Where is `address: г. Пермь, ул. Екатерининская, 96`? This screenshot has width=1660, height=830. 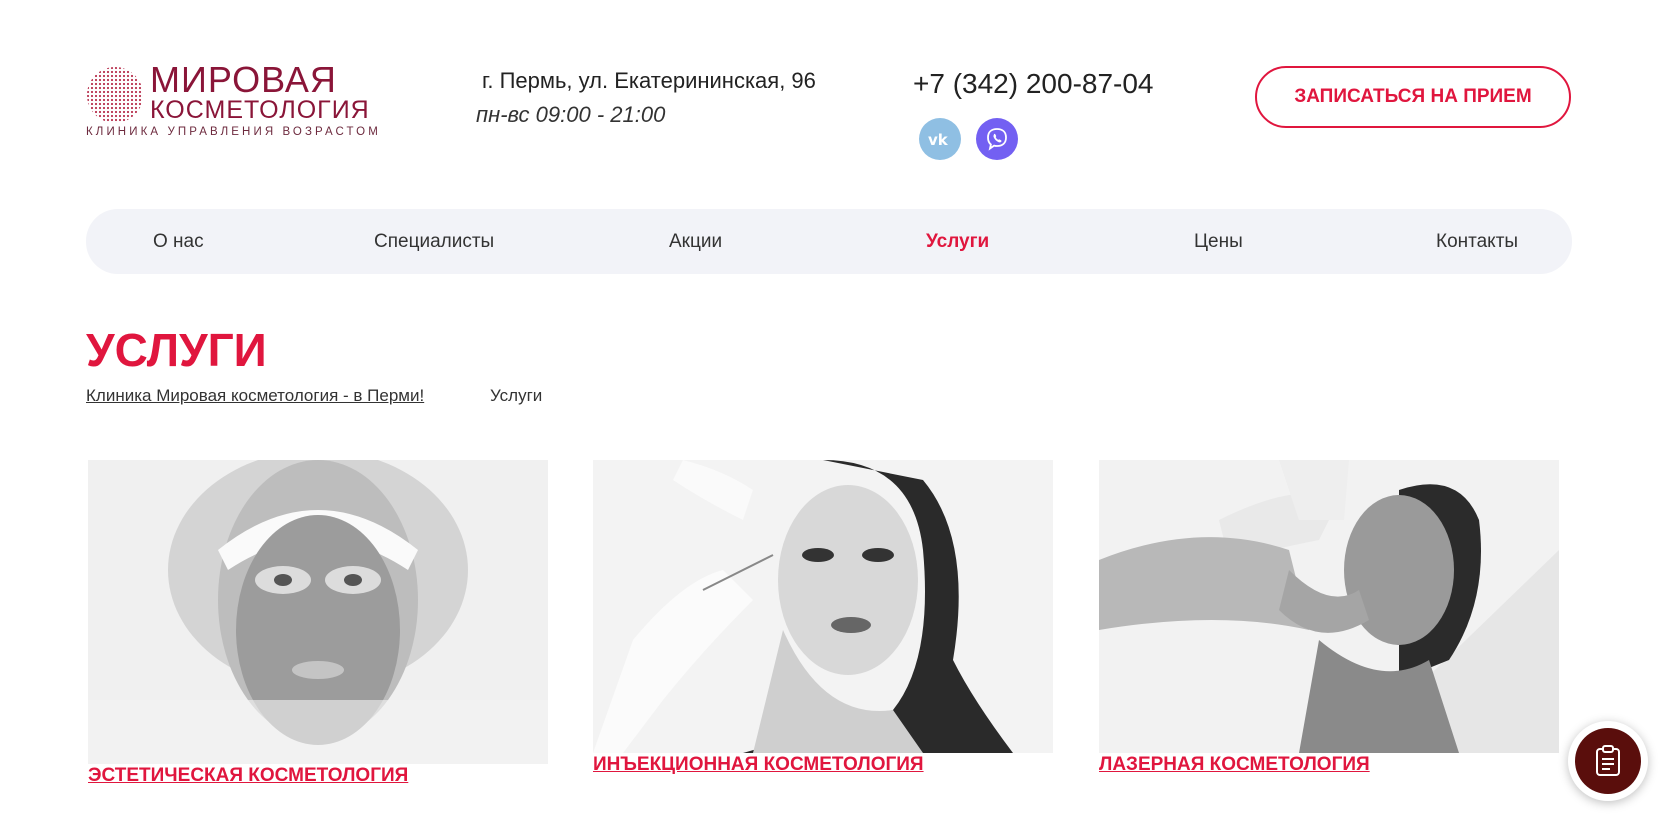 address: г. Пермь, ул. Екатерининская, 96 is located at coordinates (649, 80).